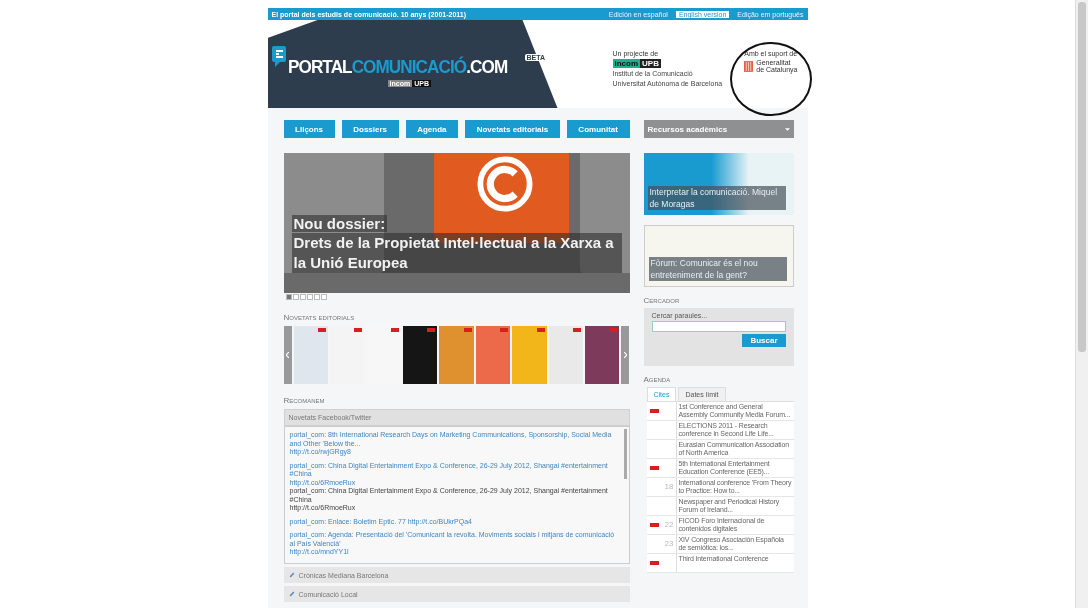  What do you see at coordinates (309, 129) in the screenshot?
I see `nav-button: Lliçons` at bounding box center [309, 129].